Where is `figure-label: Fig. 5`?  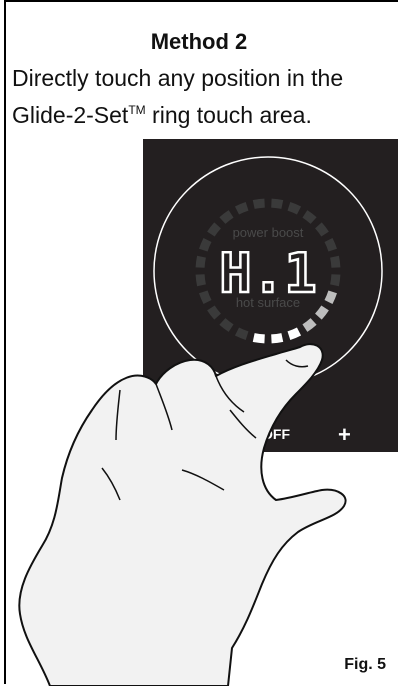
figure-label: Fig. 5 is located at coordinates (365, 664).